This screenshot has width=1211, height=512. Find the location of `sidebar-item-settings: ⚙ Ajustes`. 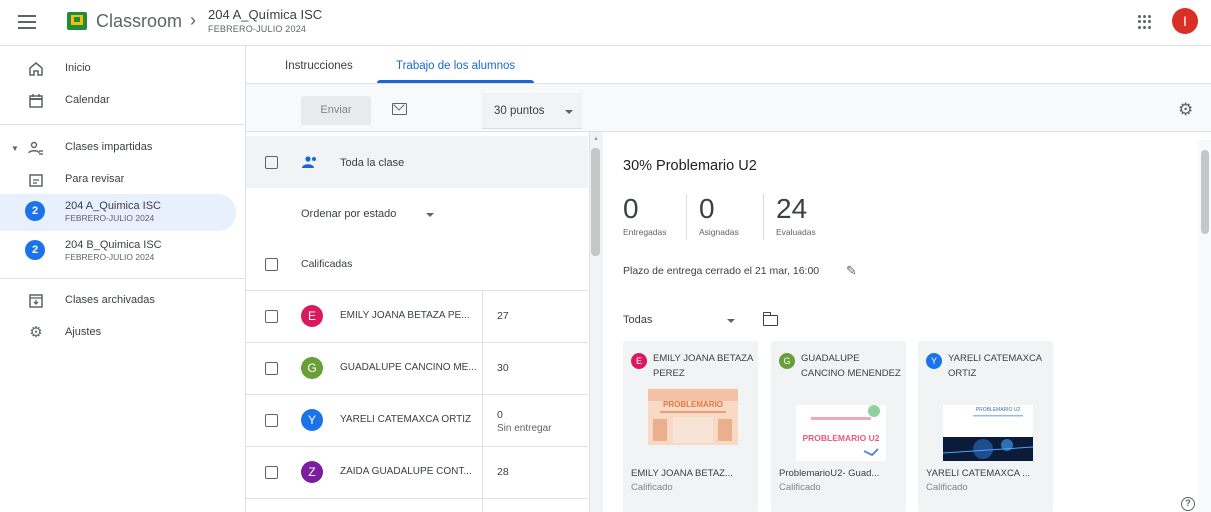

sidebar-item-settings: ⚙ Ajustes is located at coordinates (118, 333).